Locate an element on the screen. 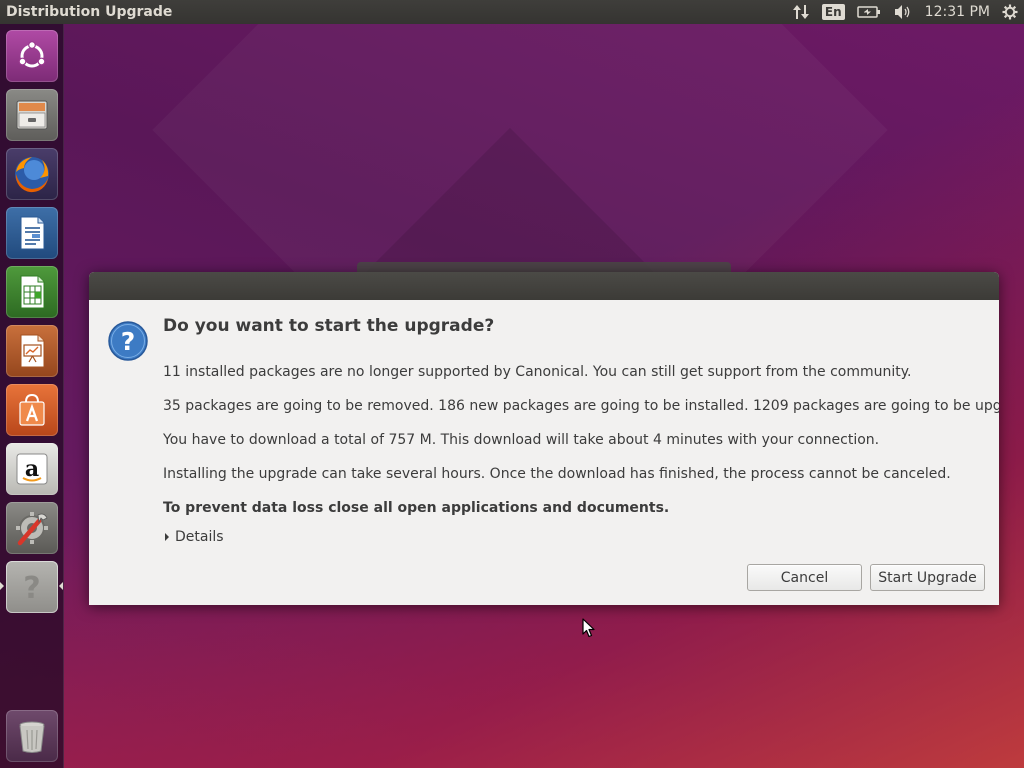 The width and height of the screenshot is (1024, 768). launcher: a ? is located at coordinates (32, 396).